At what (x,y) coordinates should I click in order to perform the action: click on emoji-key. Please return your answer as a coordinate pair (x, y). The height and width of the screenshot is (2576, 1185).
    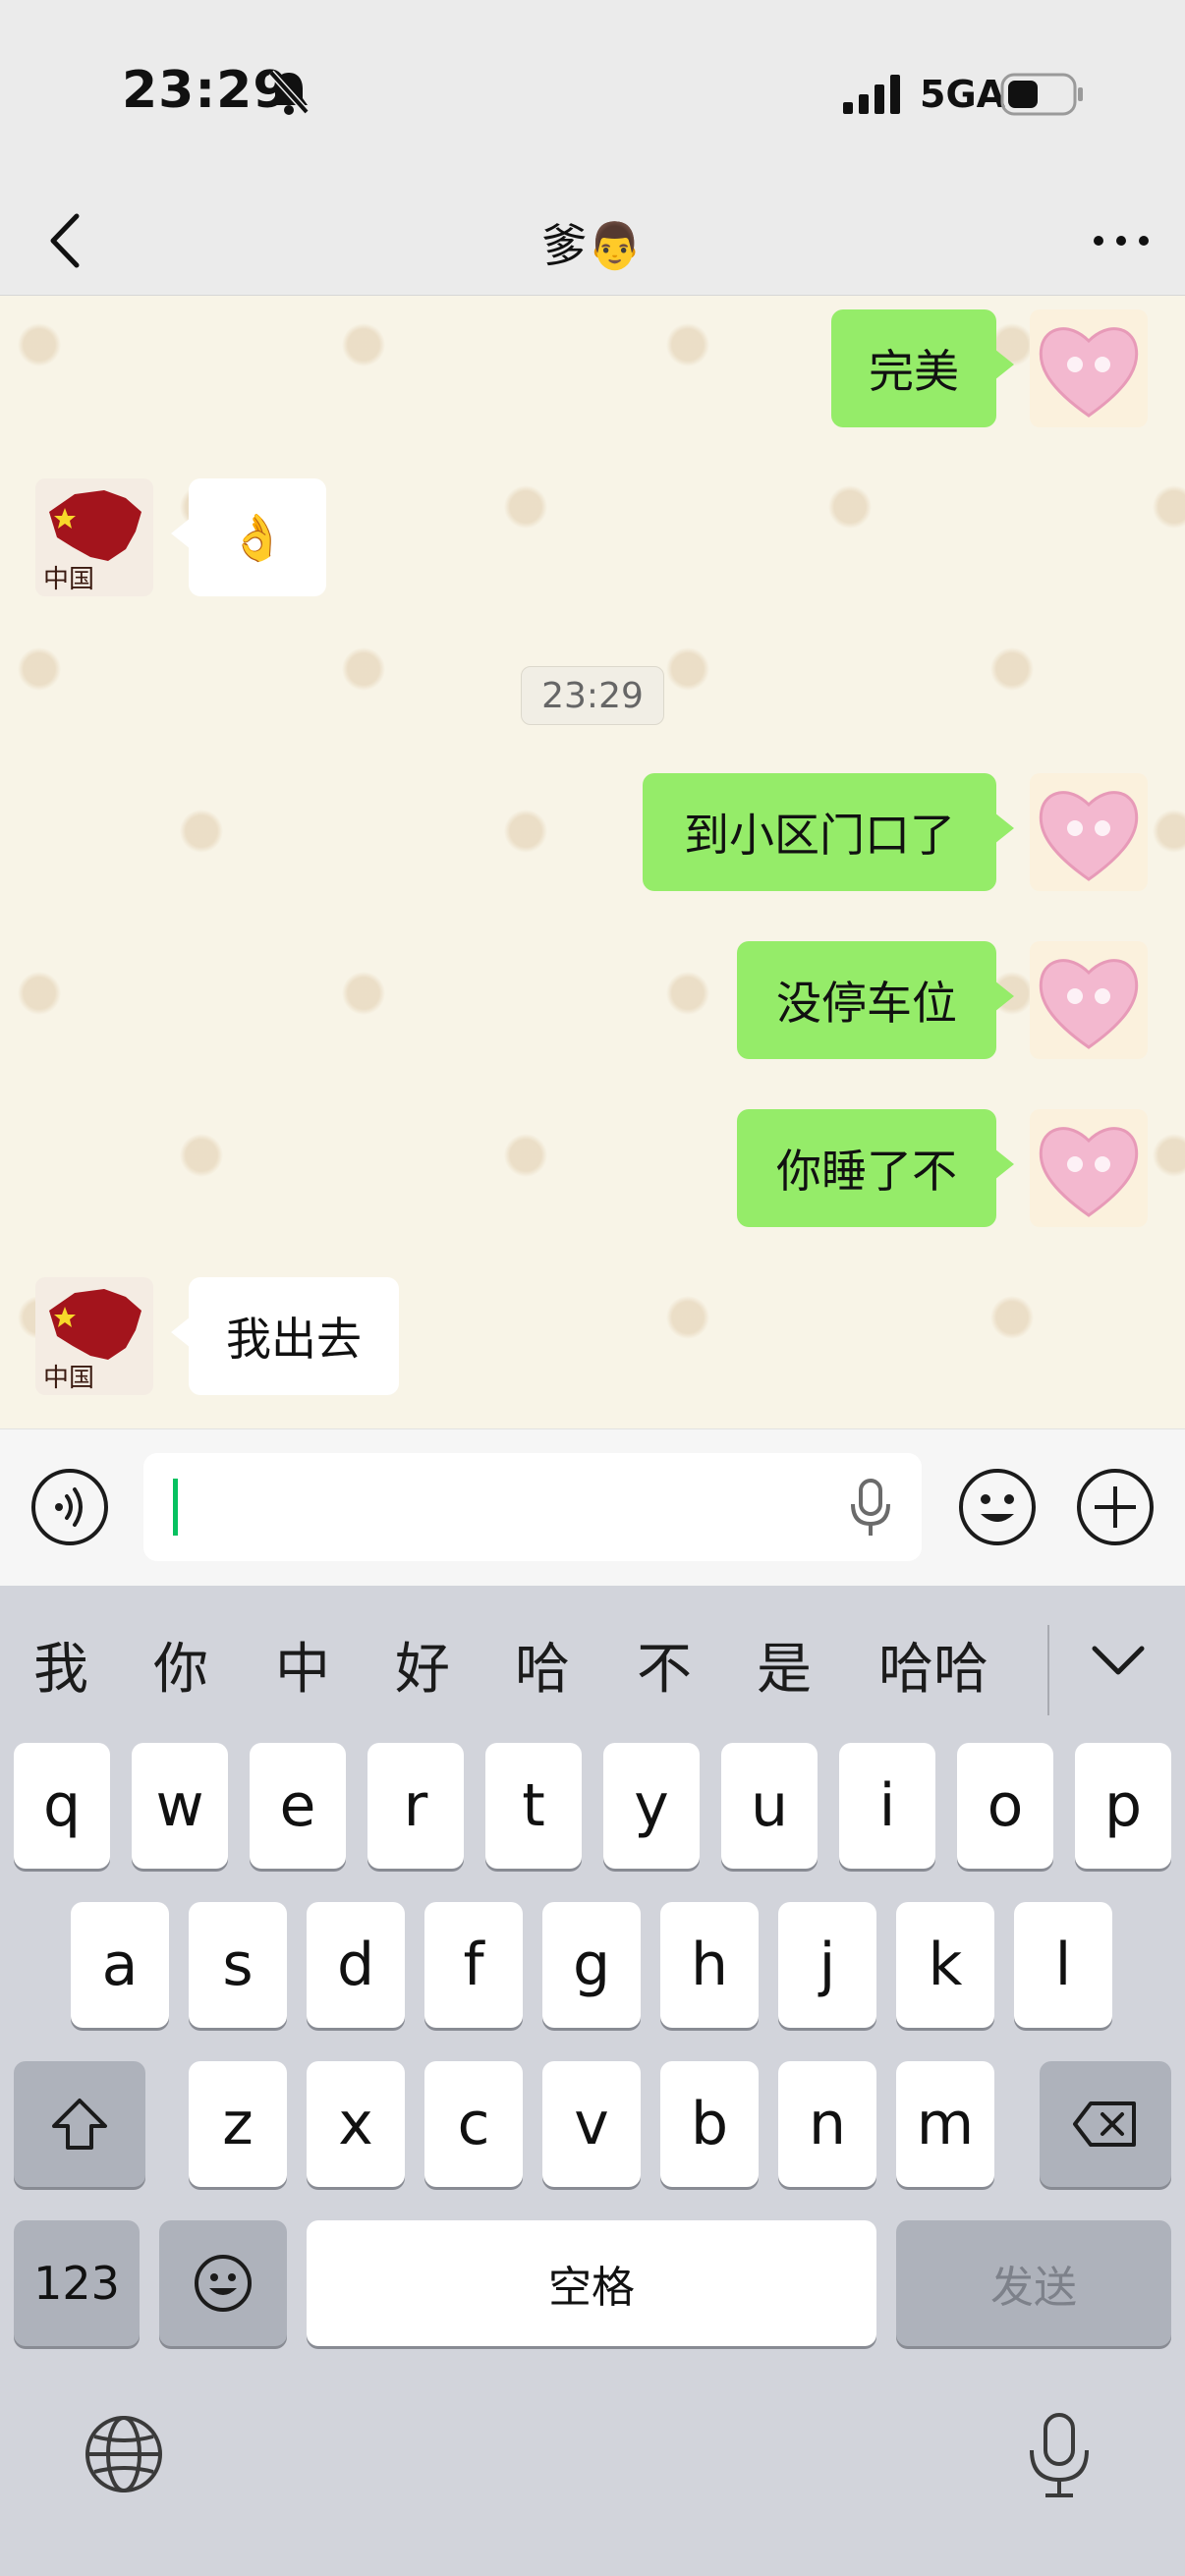
    Looking at the image, I should click on (223, 2283).